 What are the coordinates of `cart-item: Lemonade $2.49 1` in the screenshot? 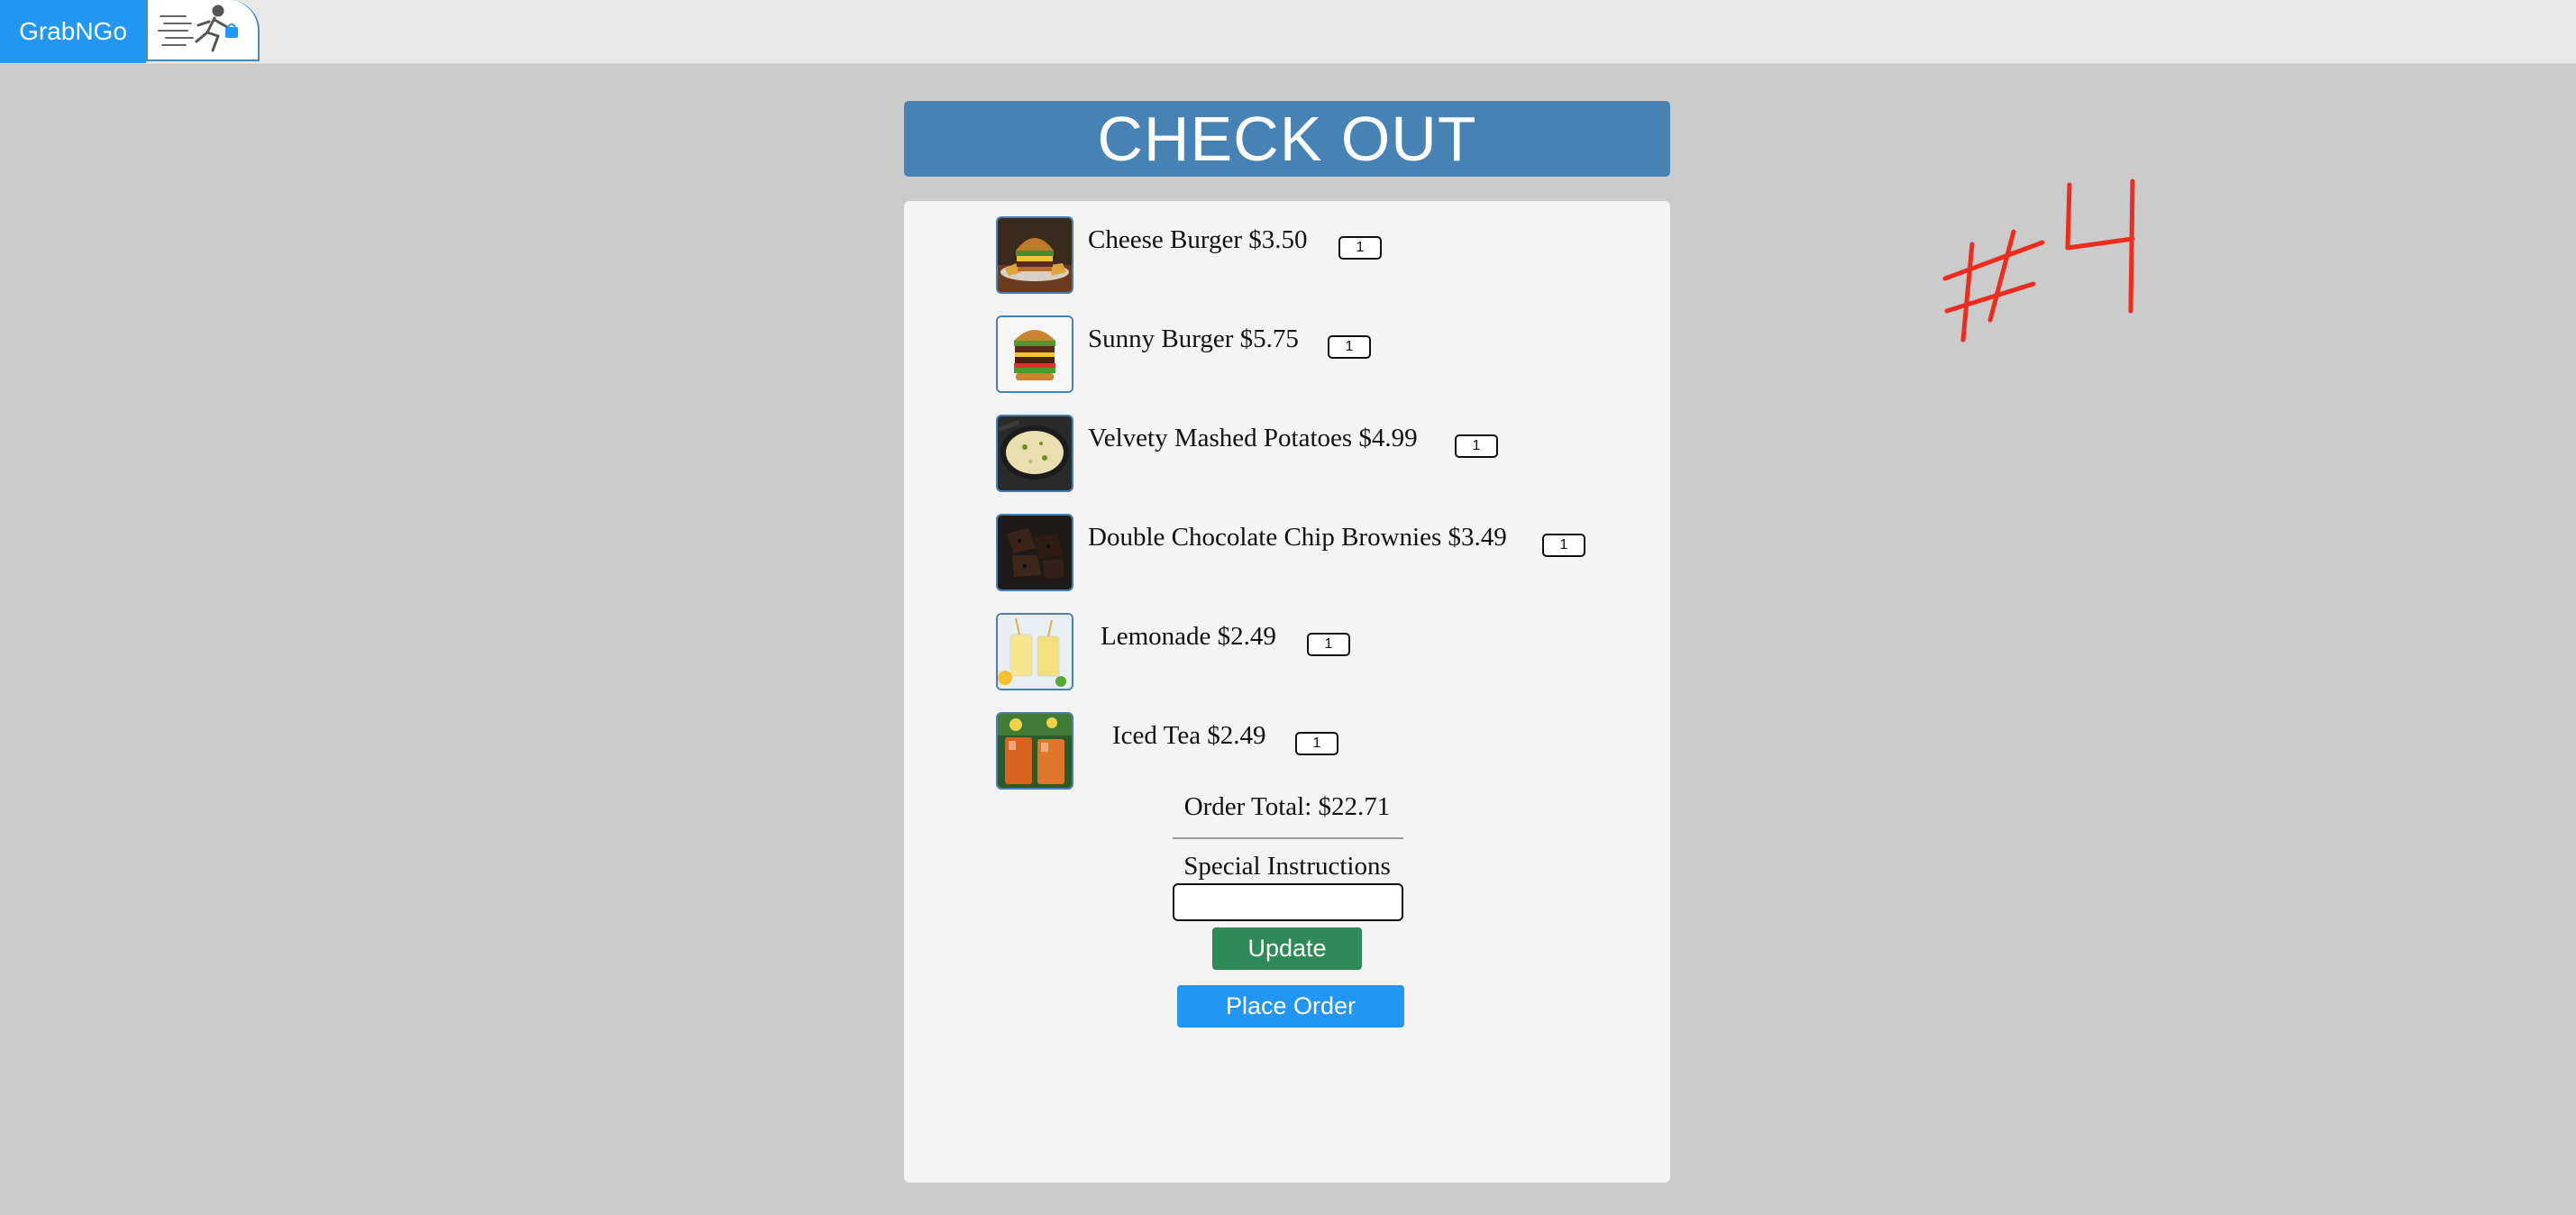 It's located at (1311, 651).